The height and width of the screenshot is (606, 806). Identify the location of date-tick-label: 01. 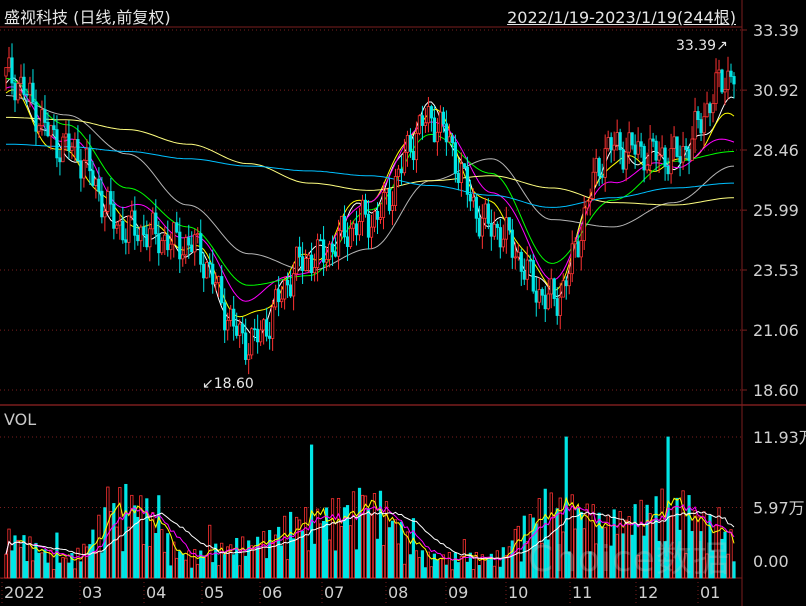
(710, 592).